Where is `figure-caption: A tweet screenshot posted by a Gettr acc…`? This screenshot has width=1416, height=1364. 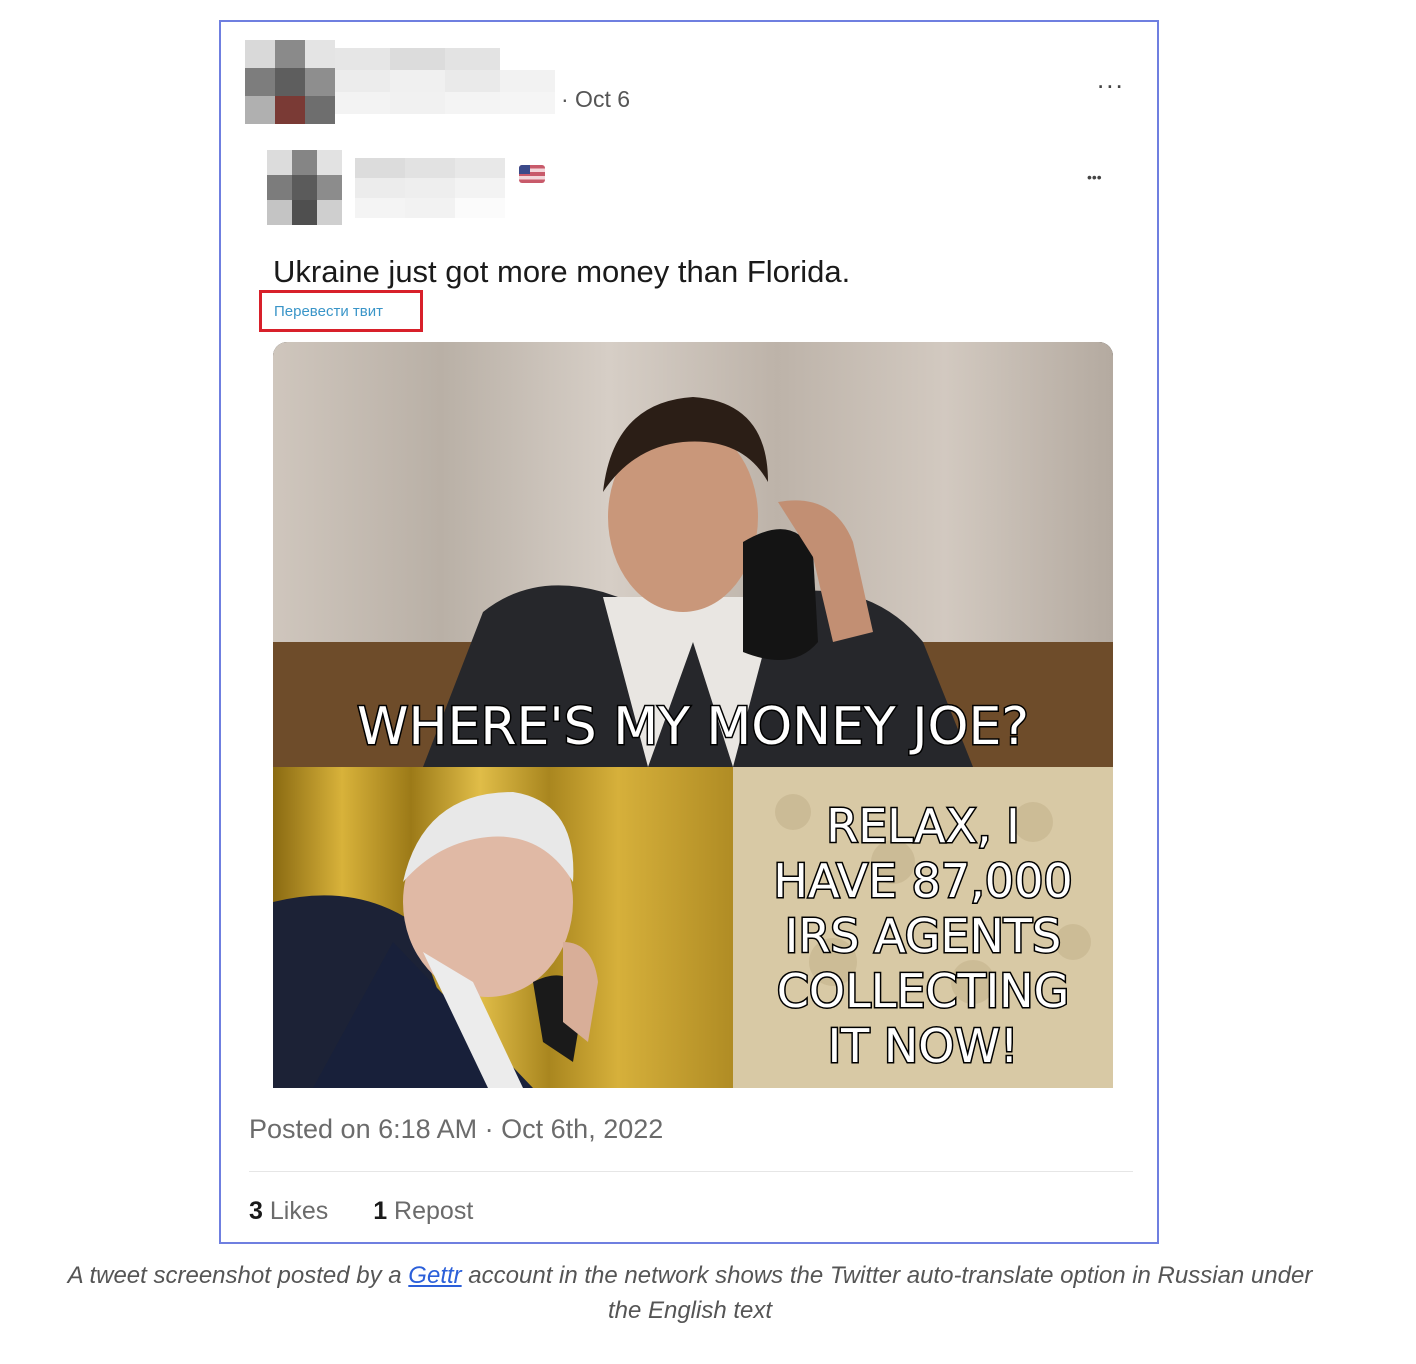 figure-caption: A tweet screenshot posted by a Gettr acc… is located at coordinates (690, 1293).